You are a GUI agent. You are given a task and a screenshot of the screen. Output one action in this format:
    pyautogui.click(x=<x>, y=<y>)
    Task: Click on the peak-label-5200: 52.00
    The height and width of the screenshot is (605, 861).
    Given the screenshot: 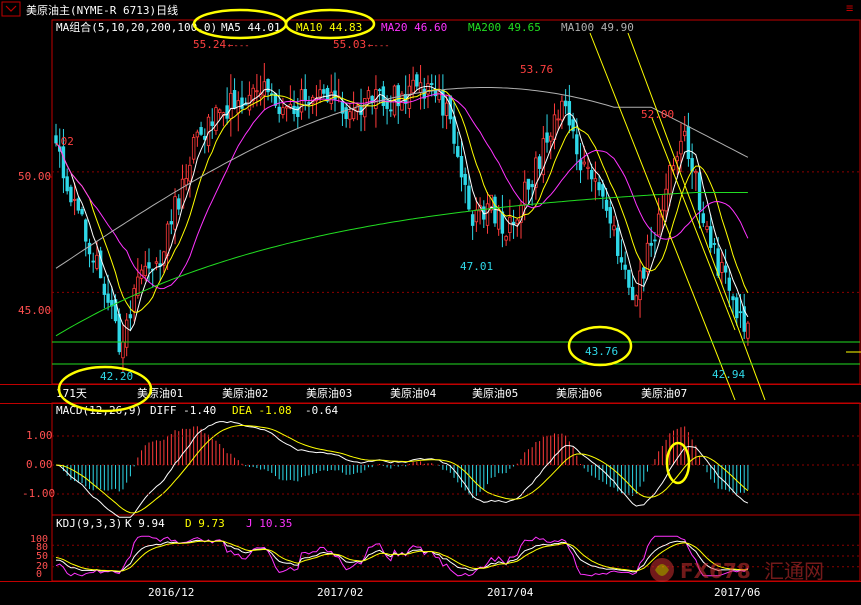 What is the action you would take?
    pyautogui.click(x=657, y=114)
    